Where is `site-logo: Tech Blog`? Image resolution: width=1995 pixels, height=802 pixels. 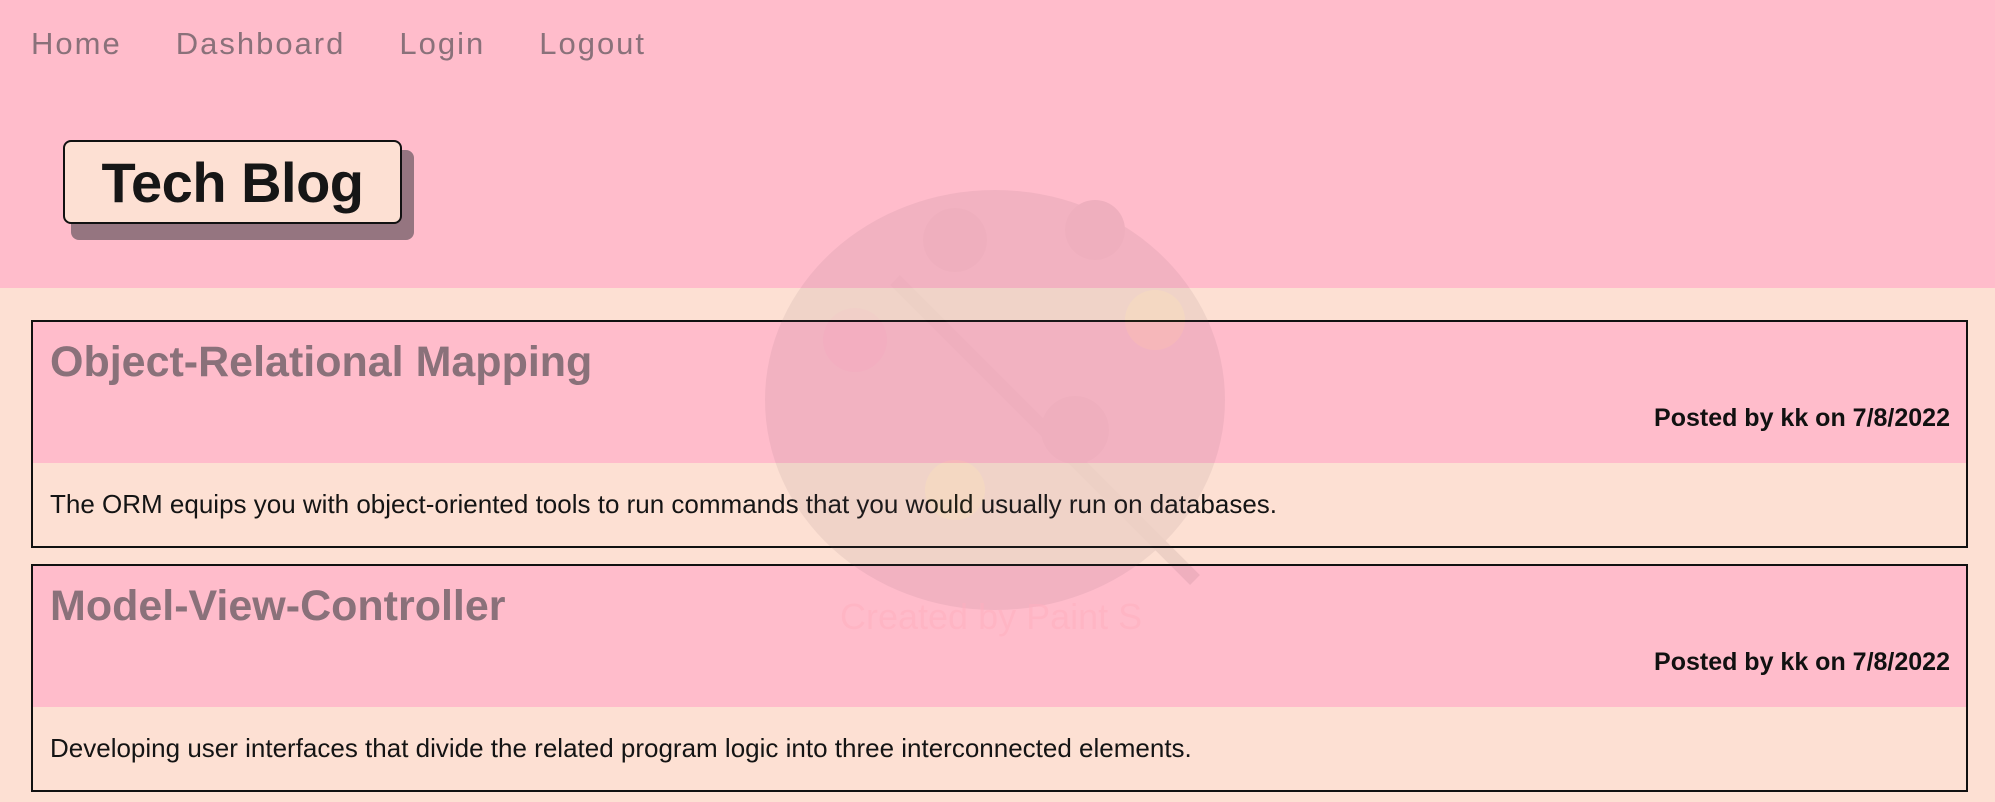 site-logo: Tech Blog is located at coordinates (232, 182).